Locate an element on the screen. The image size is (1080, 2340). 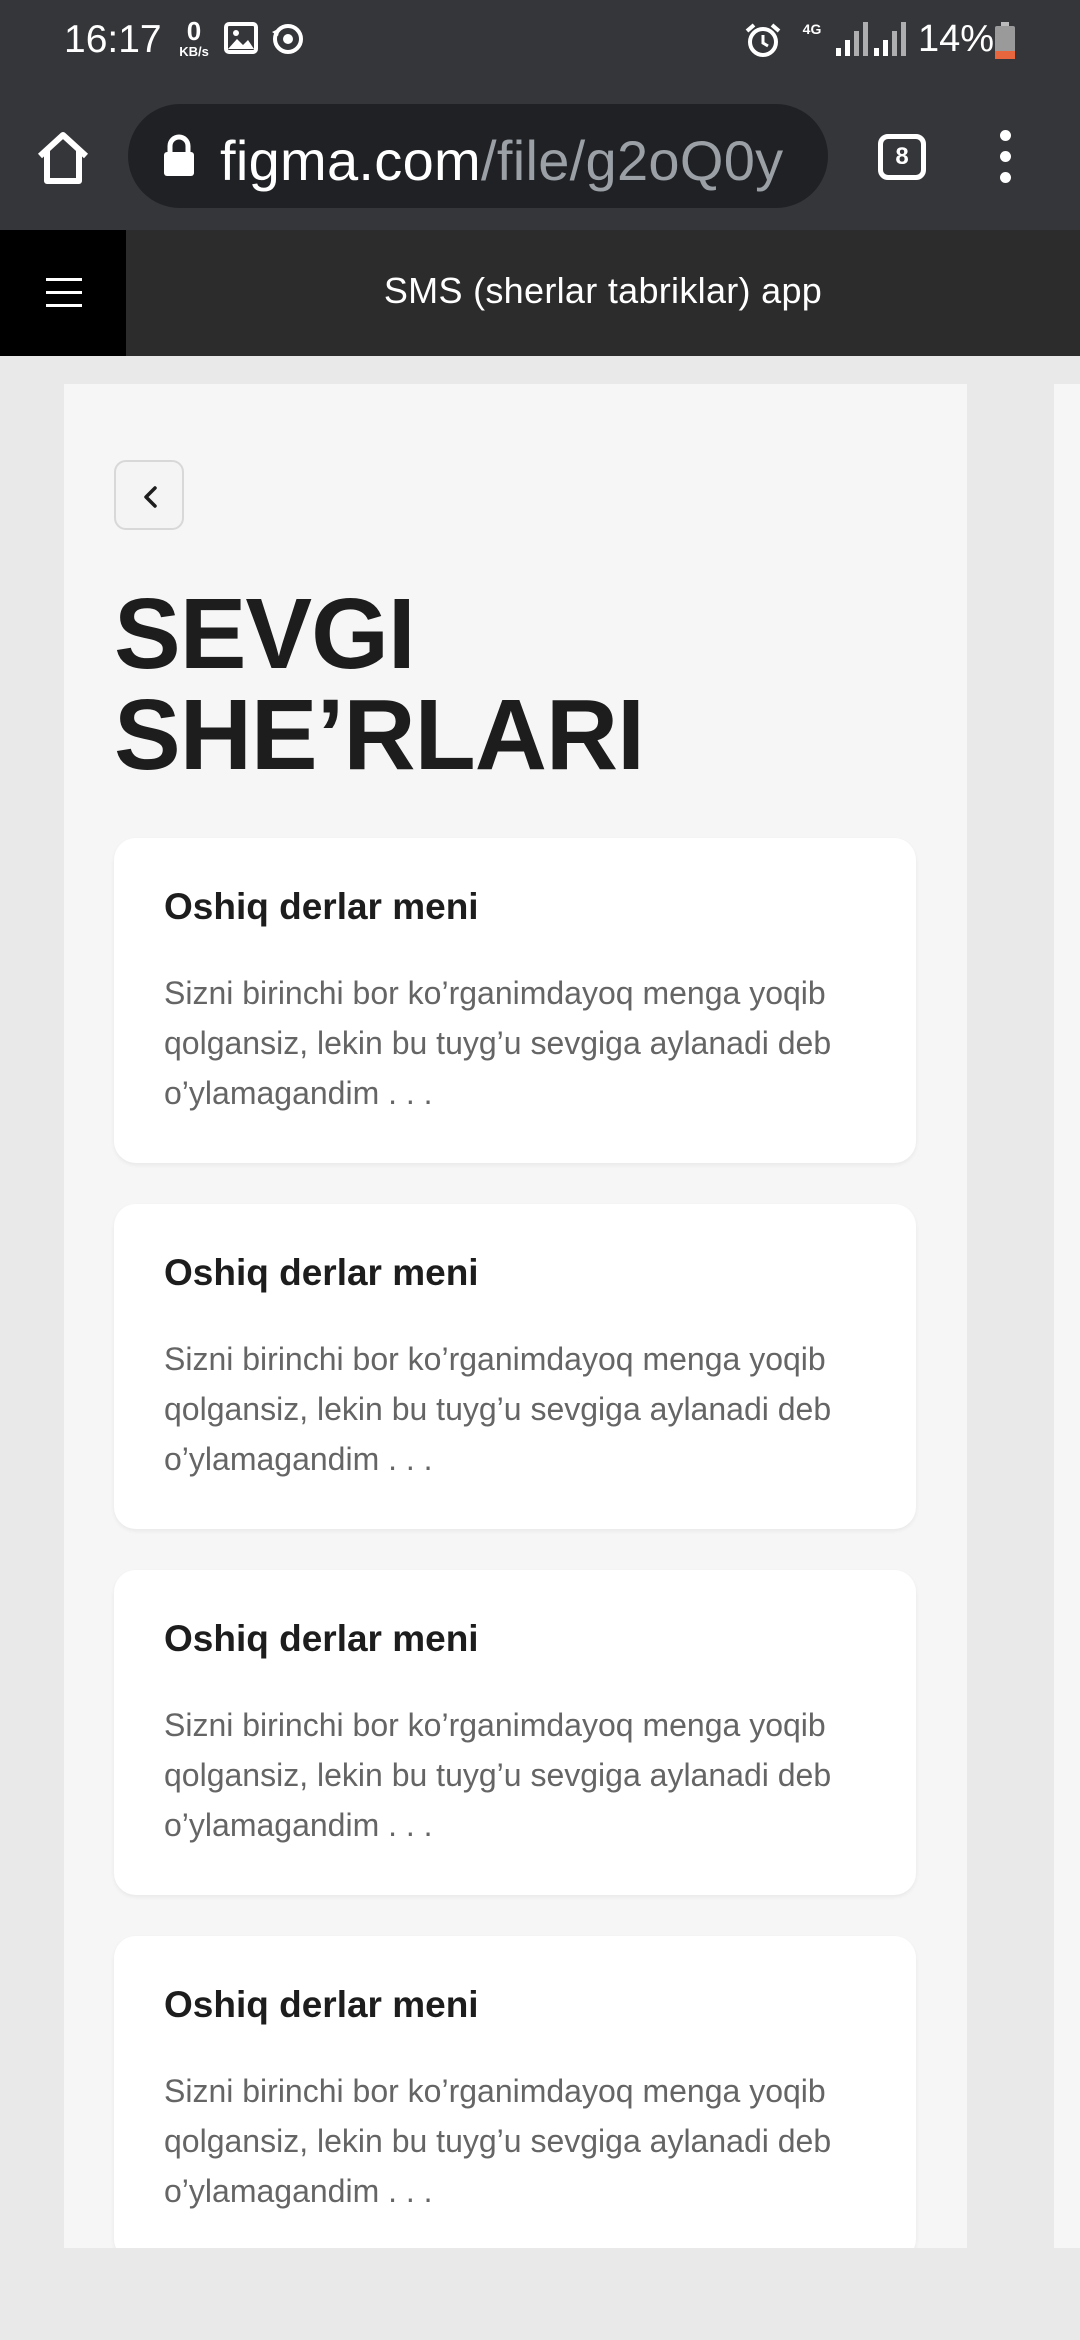
alarm-icon is located at coordinates (763, 42).